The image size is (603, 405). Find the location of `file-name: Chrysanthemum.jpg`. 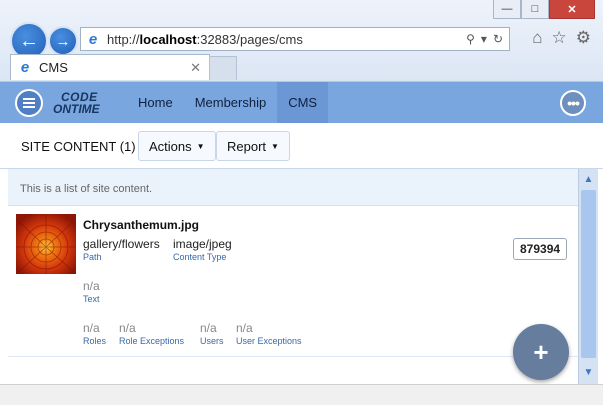

file-name: Chrysanthemum.jpg is located at coordinates (141, 225).